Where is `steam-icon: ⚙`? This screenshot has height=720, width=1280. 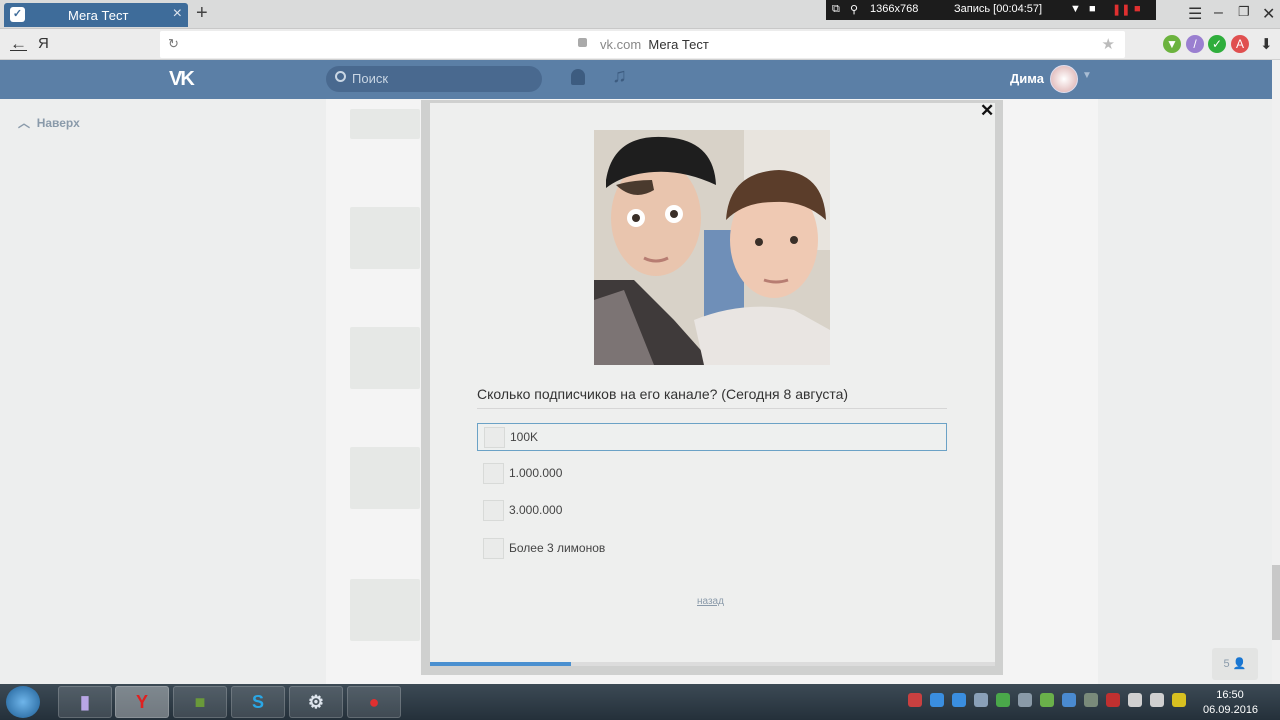
steam-icon: ⚙ is located at coordinates (316, 702).